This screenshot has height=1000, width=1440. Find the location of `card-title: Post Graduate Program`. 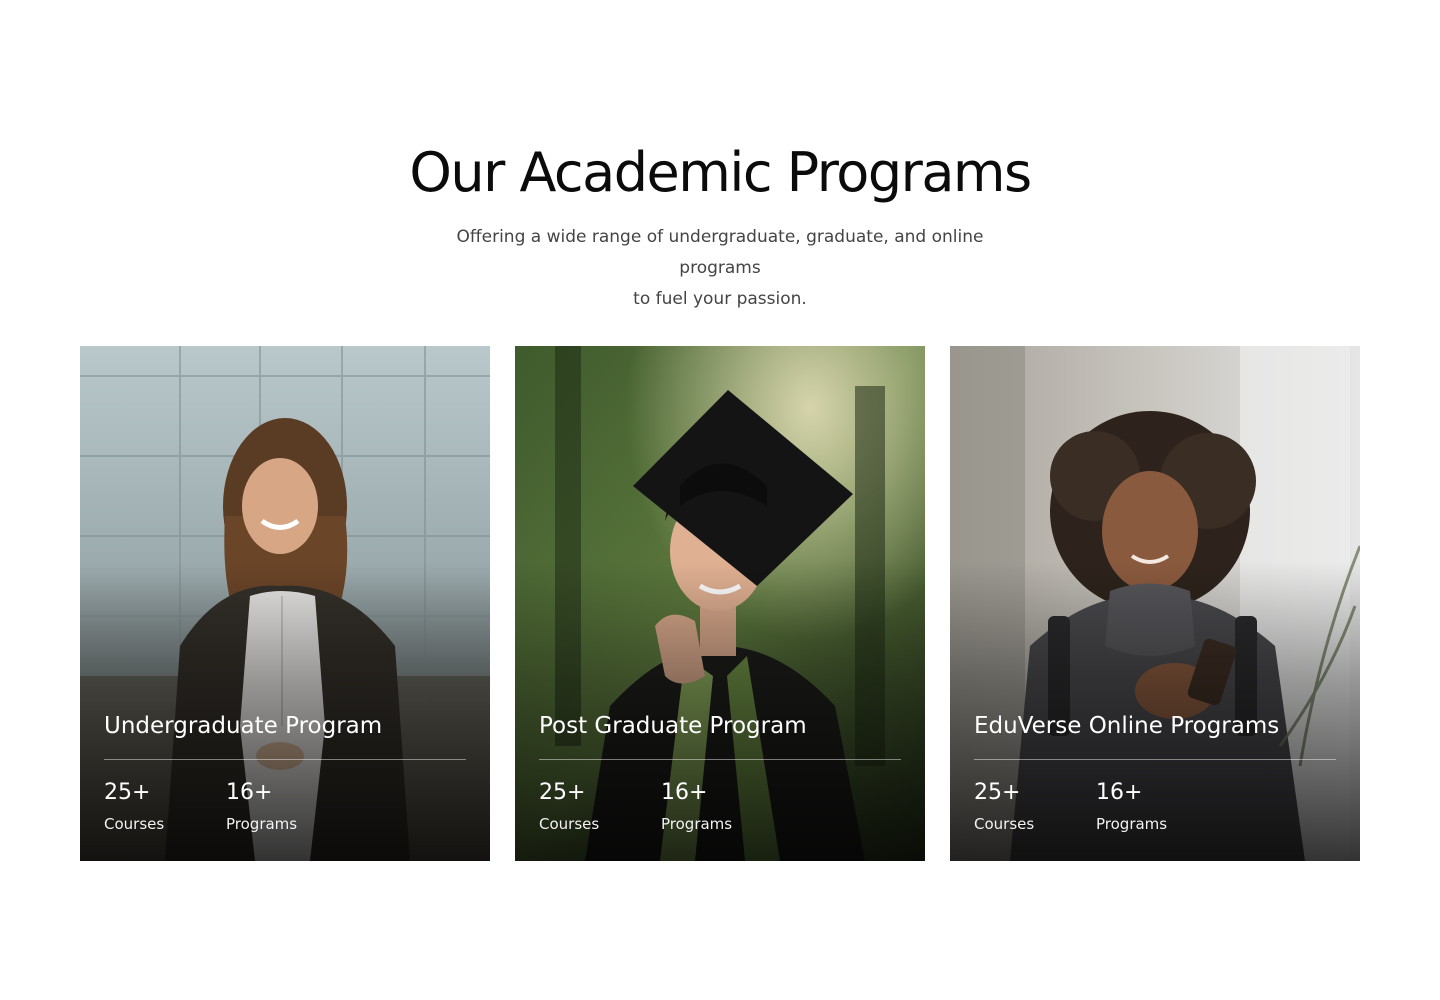

card-title: Post Graduate Program is located at coordinates (673, 726).